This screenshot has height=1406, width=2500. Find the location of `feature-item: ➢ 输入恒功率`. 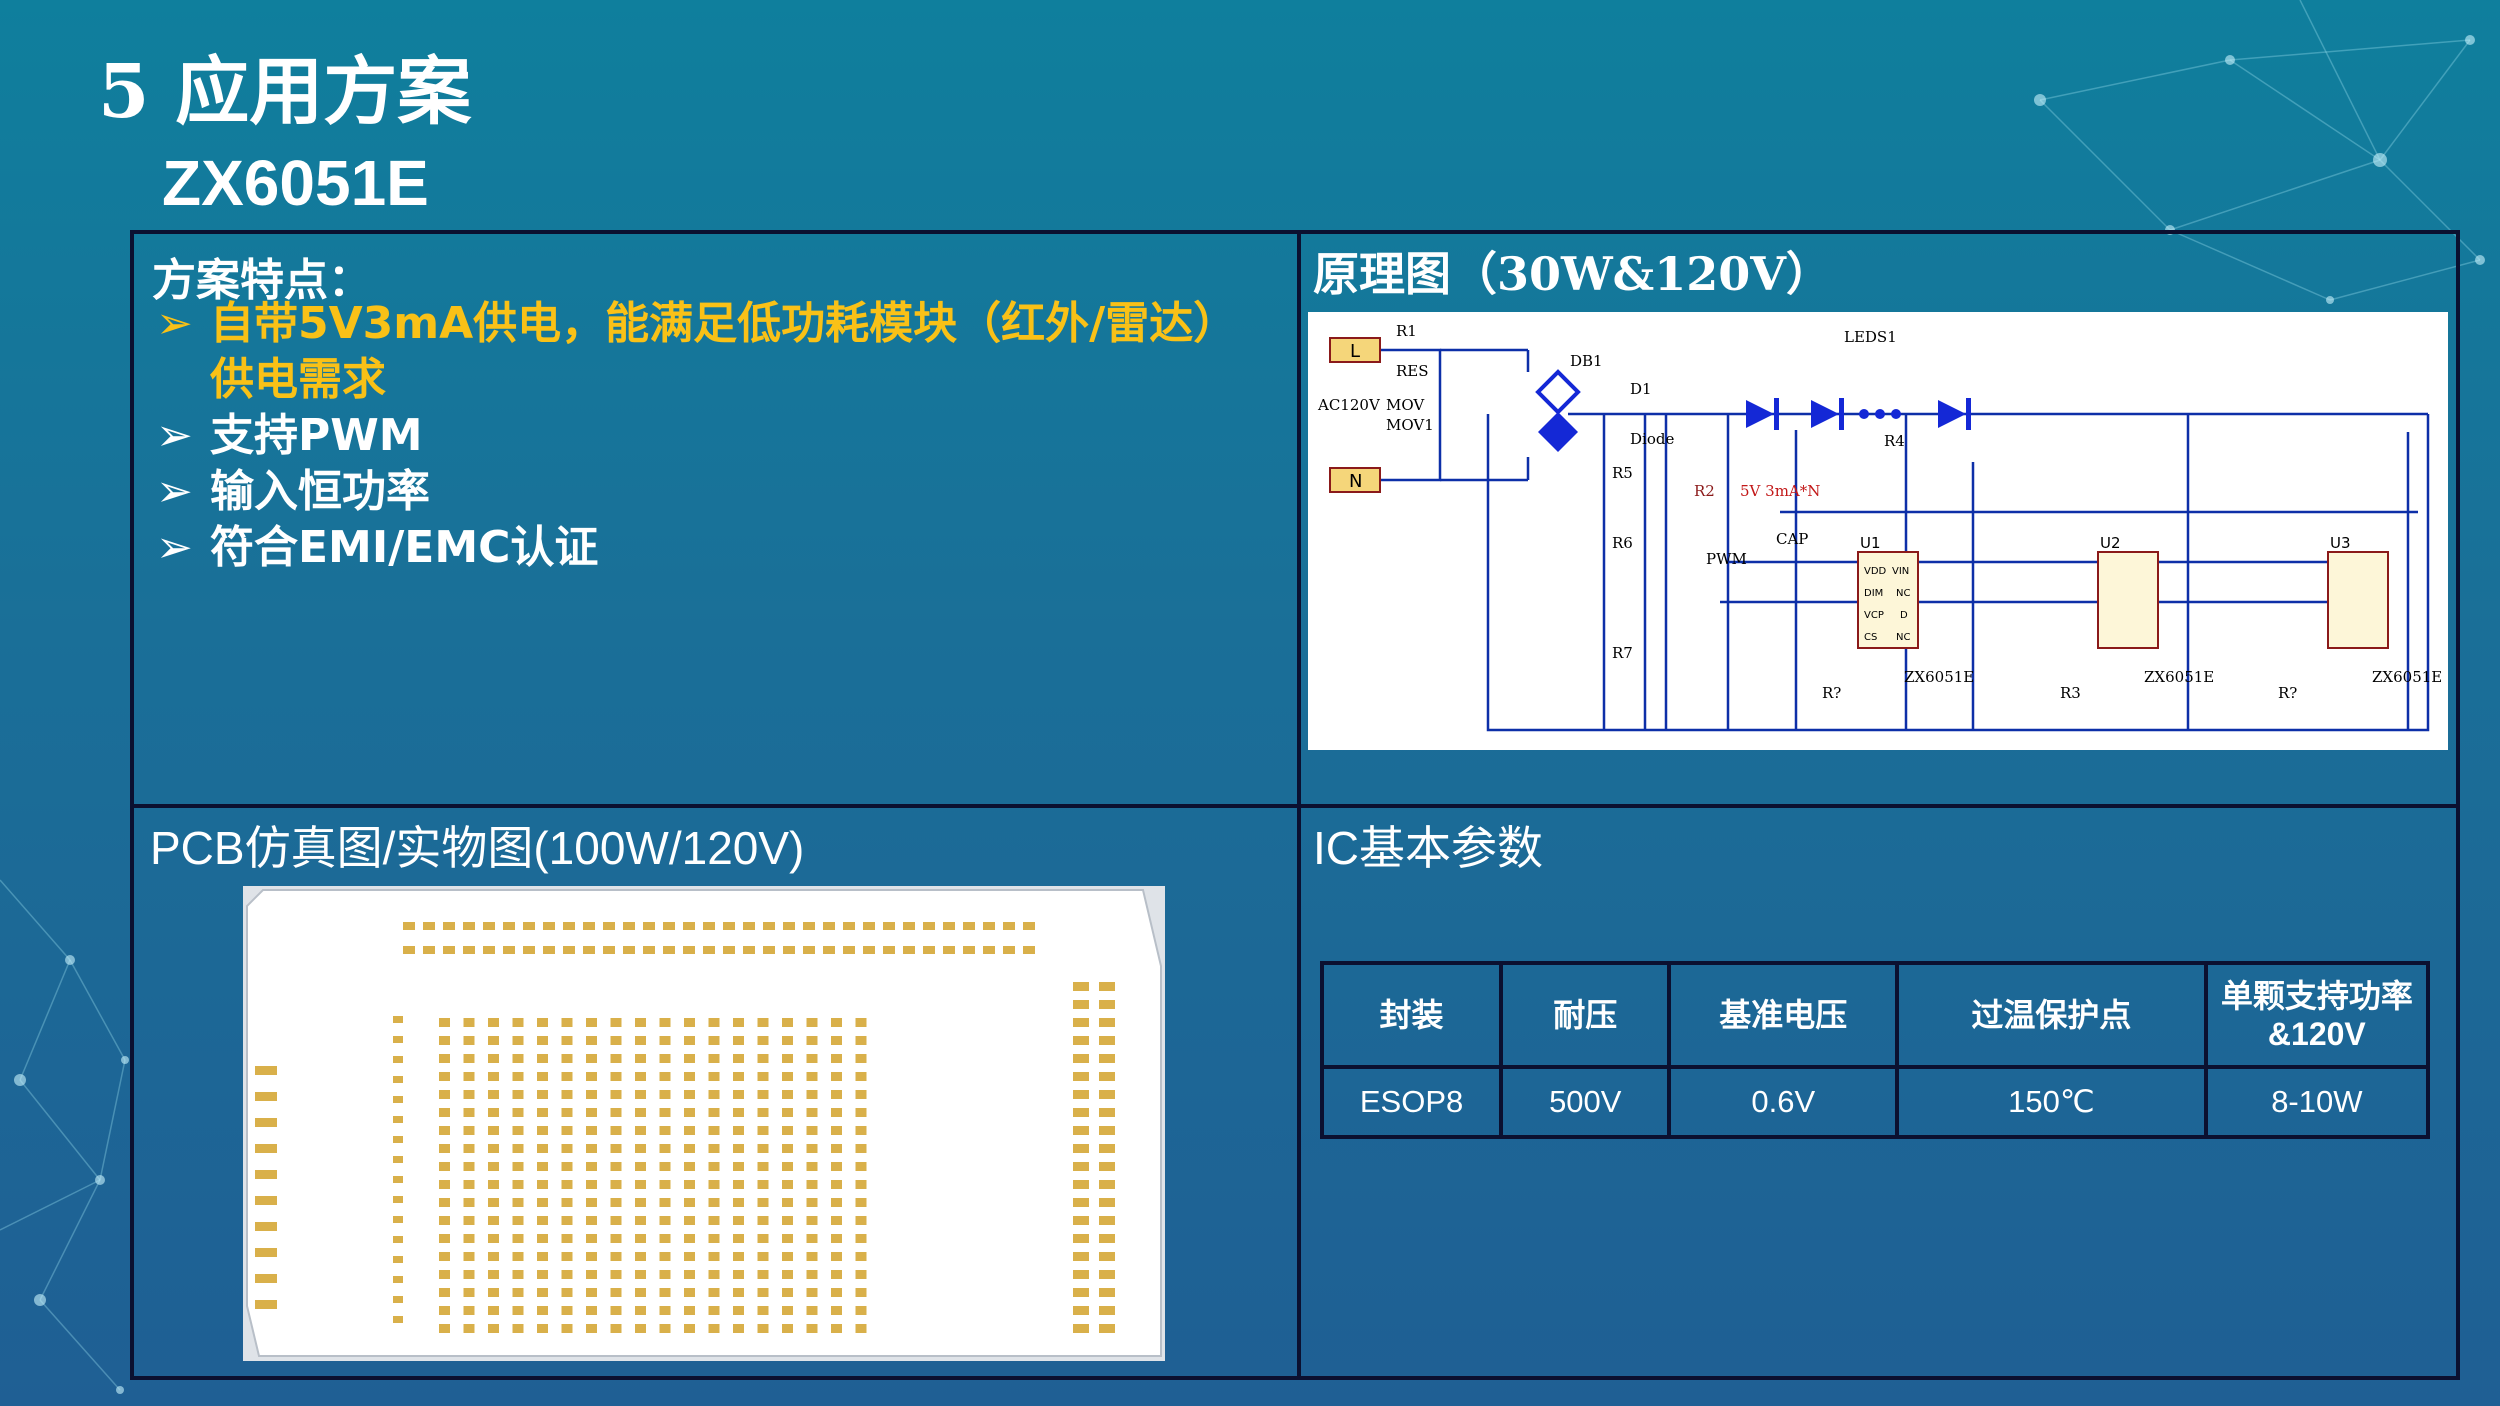

feature-item: ➢ 输入恒功率 is located at coordinates (707, 492).